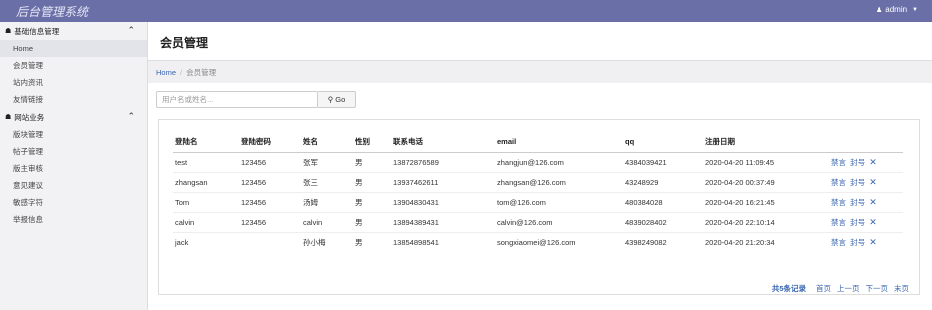  What do you see at coordinates (663, 221) in the screenshot?
I see `cell-qq: 4839028402` at bounding box center [663, 221].